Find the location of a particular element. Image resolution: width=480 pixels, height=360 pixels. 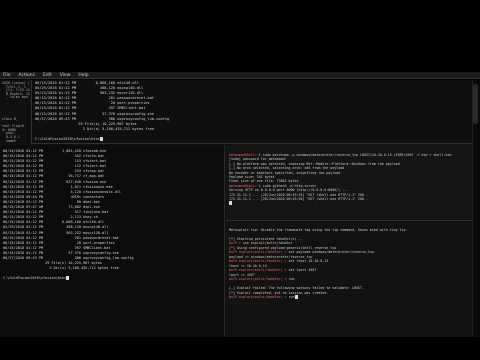

row-size: 2,133 is located at coordinates (63, 217).